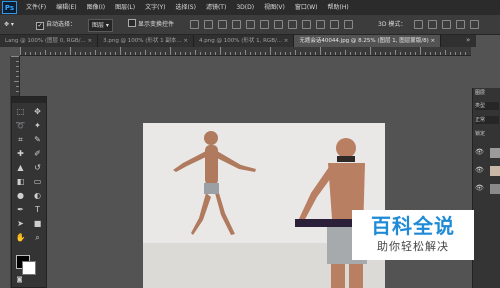 The width and height of the screenshot is (500, 288). What do you see at coordinates (37, 154) in the screenshot?
I see `brush-tool-icon: ✐` at bounding box center [37, 154].